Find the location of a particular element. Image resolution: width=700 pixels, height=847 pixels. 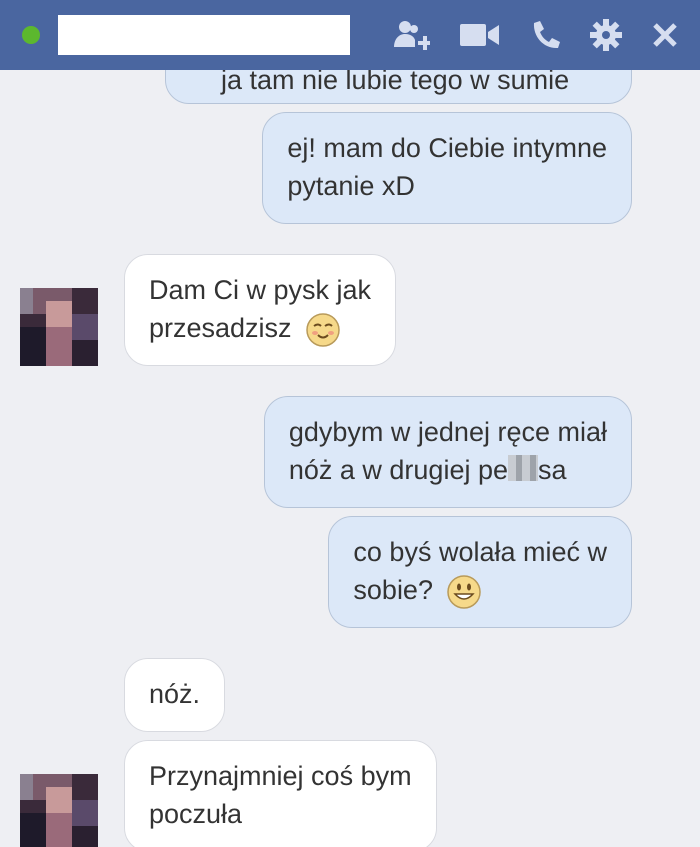

add-person-icon is located at coordinates (412, 35).